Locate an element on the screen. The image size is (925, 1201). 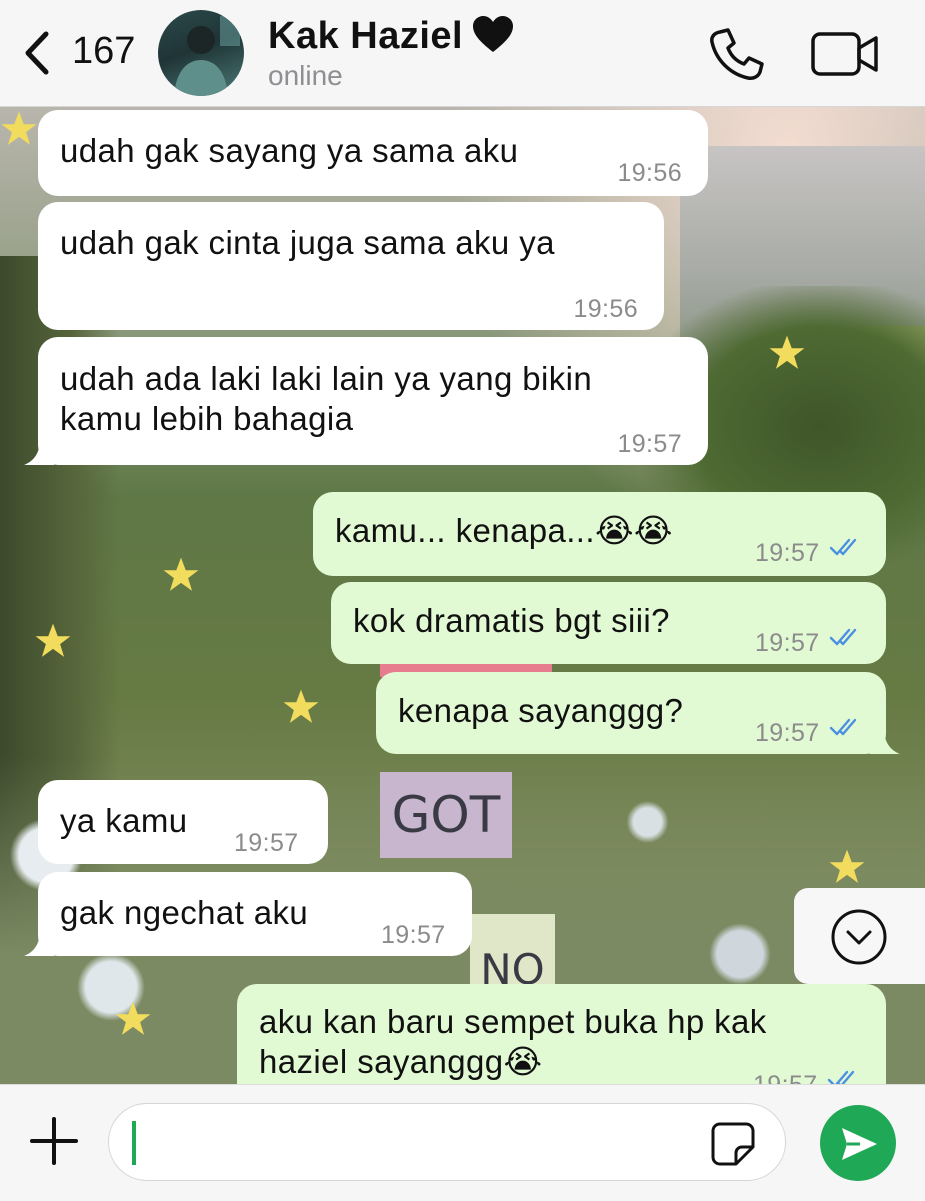
message-bubble-incoming: ya kamu 19:57 is located at coordinates (183, 822).